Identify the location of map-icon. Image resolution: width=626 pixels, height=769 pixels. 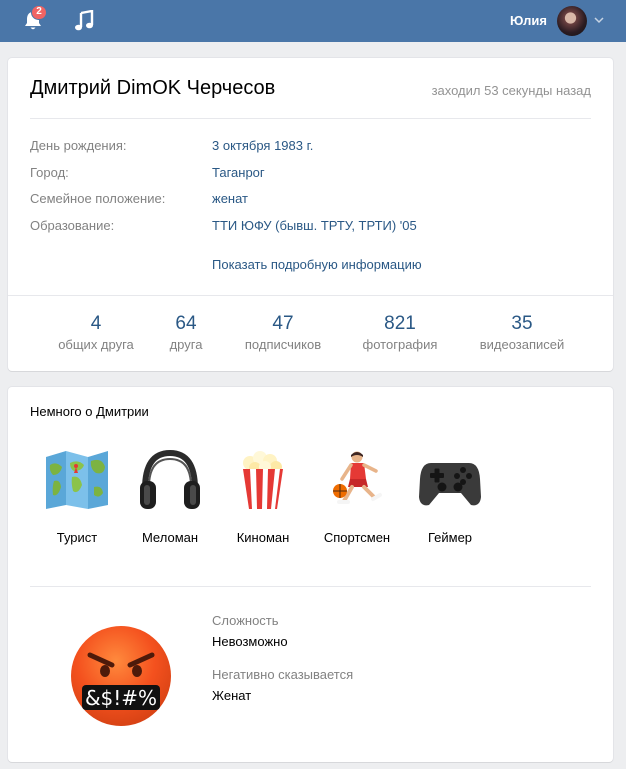
(77, 480).